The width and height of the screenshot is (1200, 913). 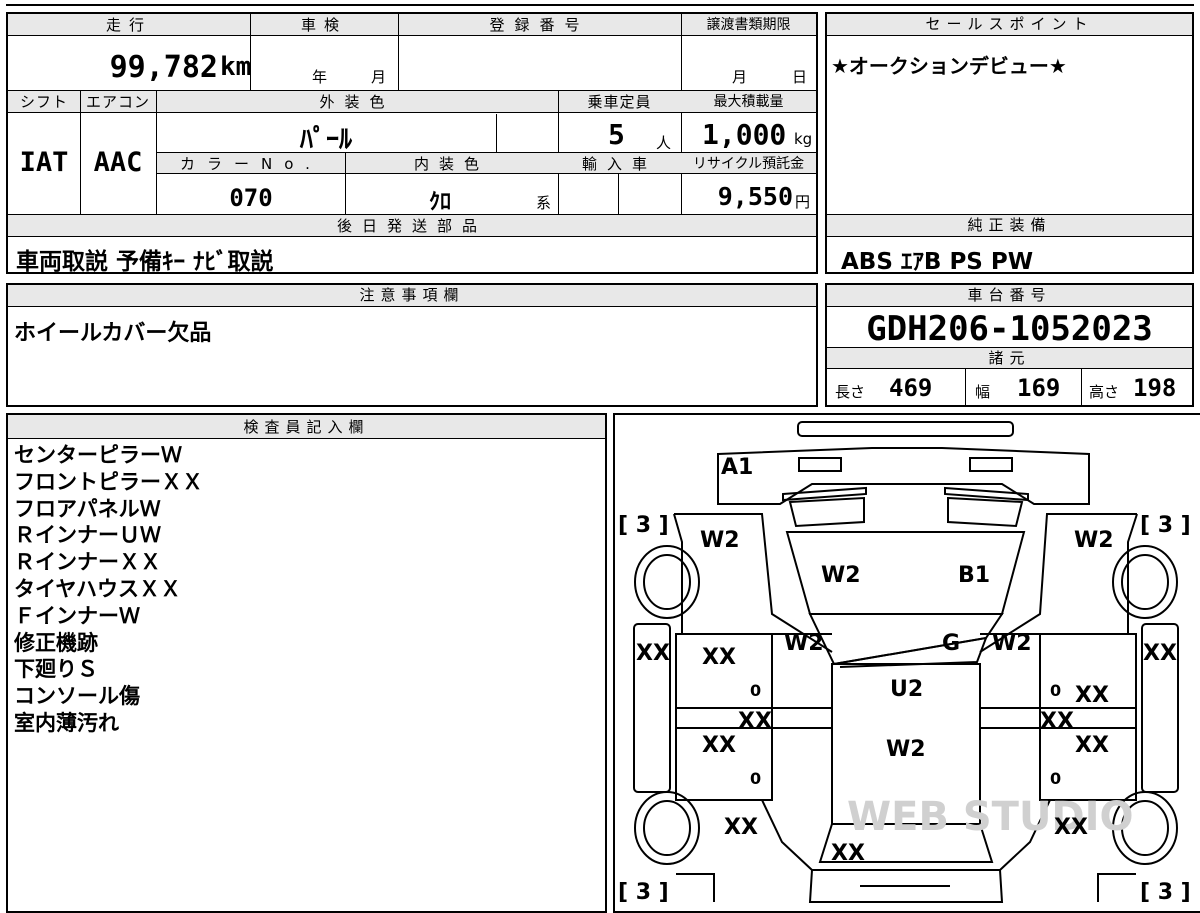 I want to click on damage-w2-front-right: W2, so click(x=1094, y=540).